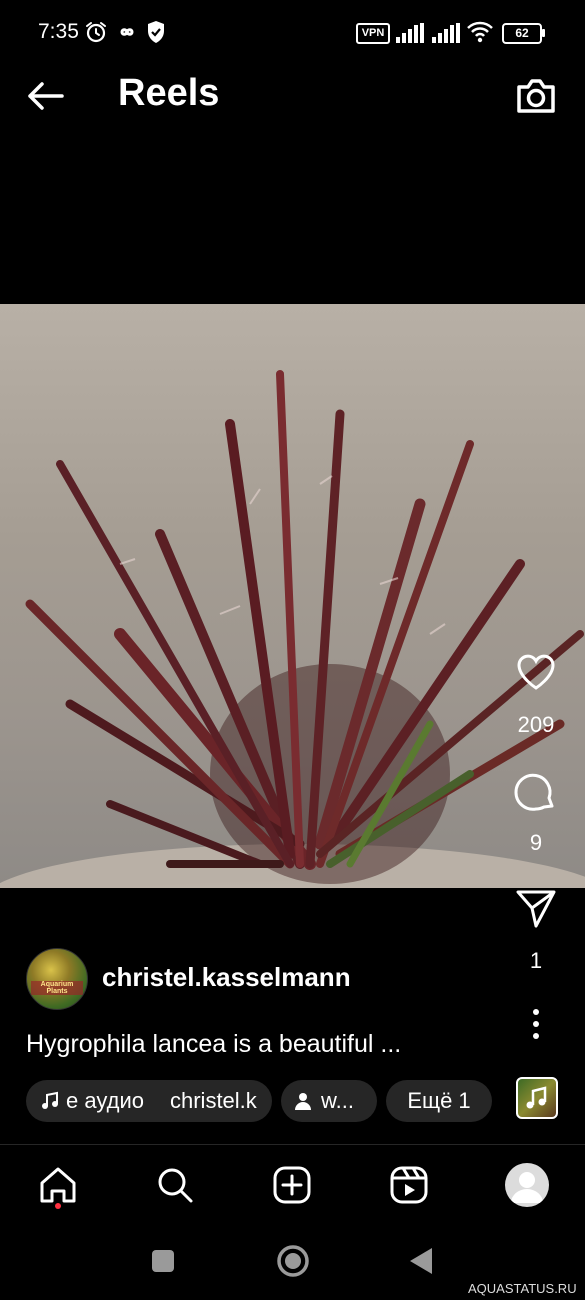 The width and height of the screenshot is (585, 1300). I want to click on author-username: christel.kasselmann, so click(226, 977).